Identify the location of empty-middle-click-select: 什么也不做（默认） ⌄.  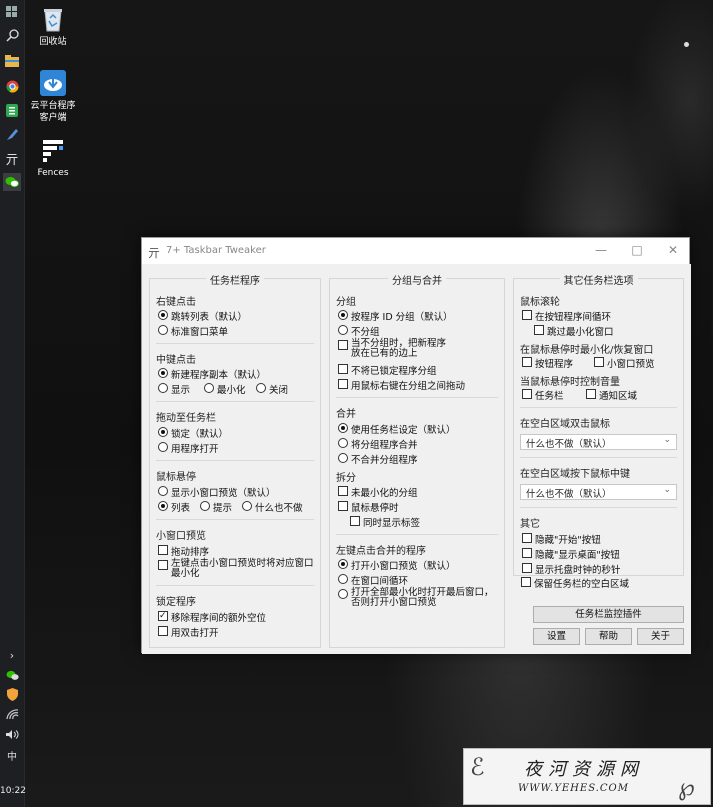
(598, 492).